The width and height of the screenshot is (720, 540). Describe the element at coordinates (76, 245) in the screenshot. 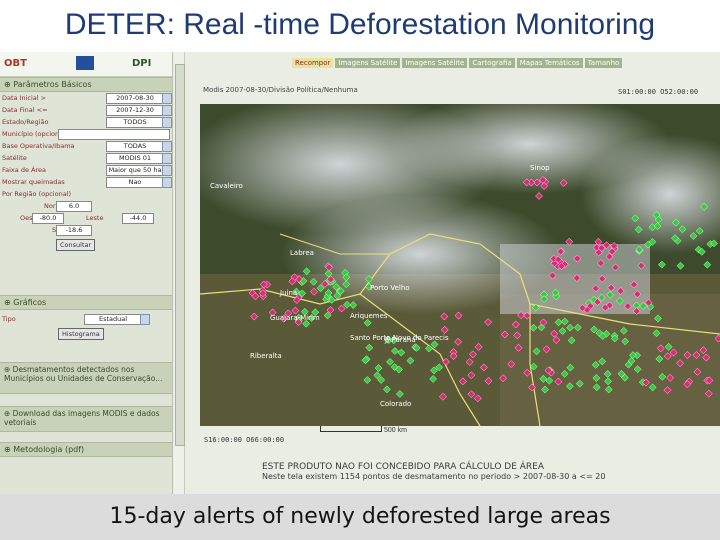

I see `consultar-button: Consultar` at that location.